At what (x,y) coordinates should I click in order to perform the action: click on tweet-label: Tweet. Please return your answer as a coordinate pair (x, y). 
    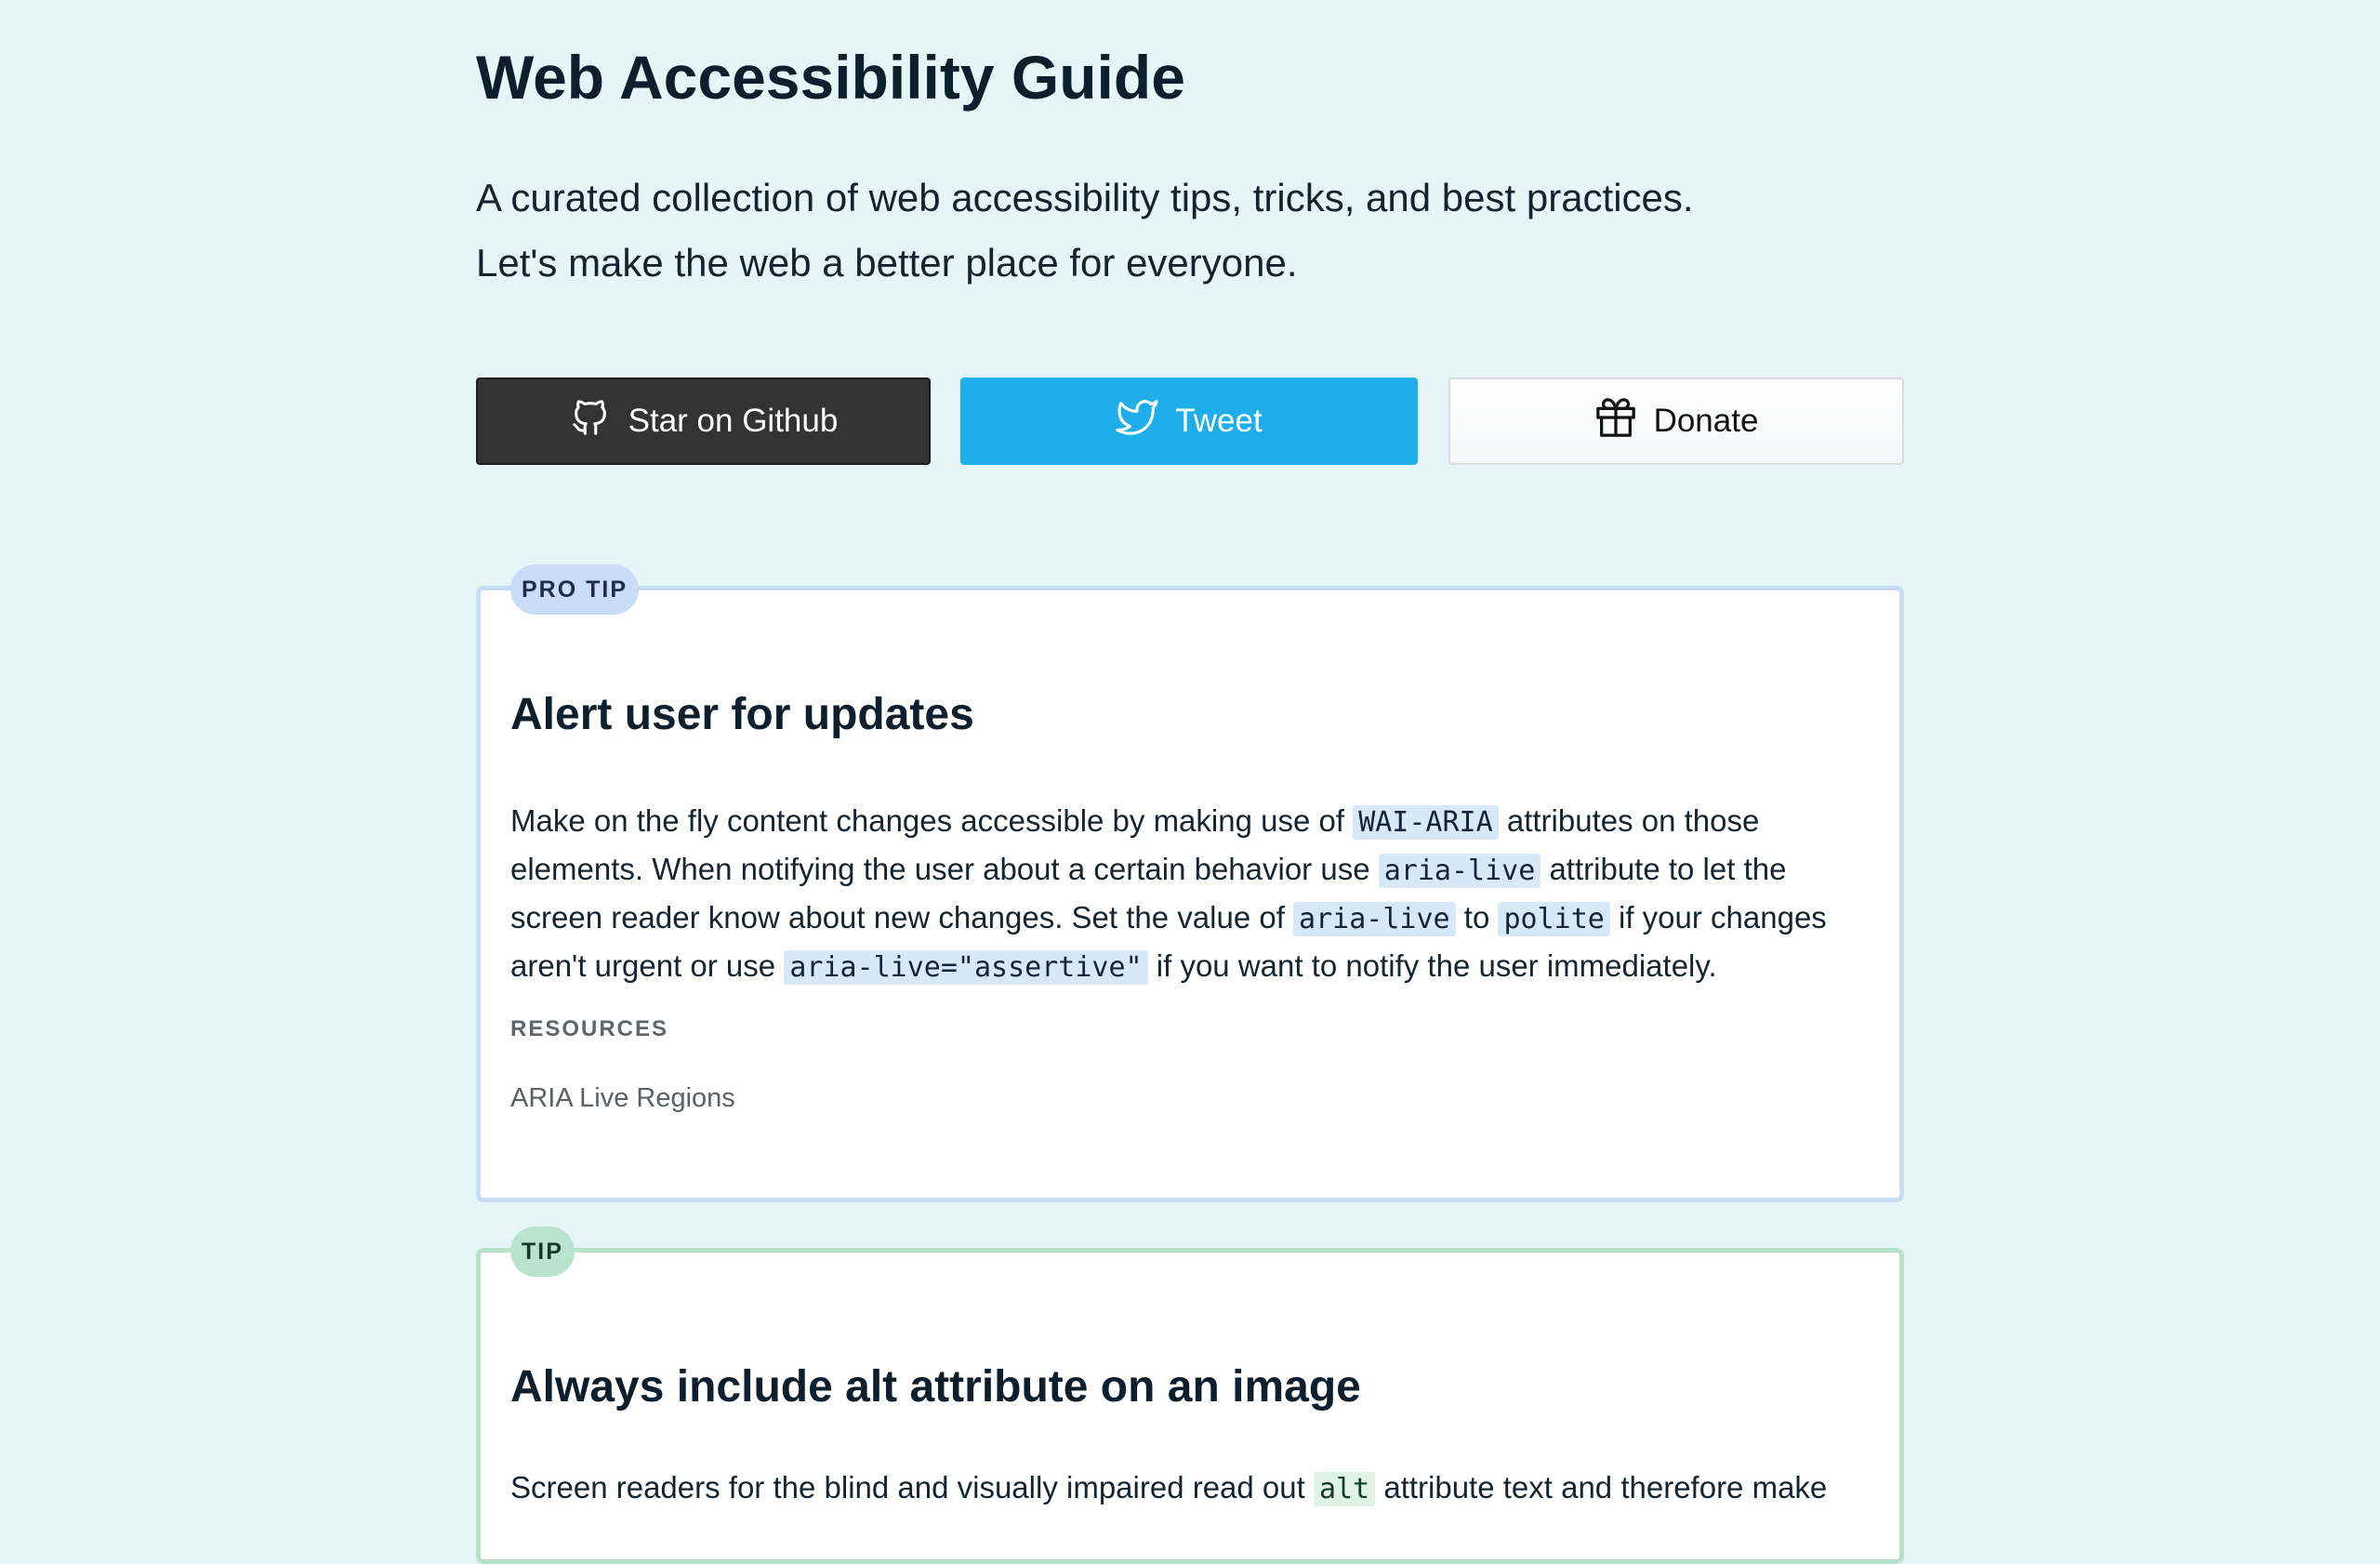
    Looking at the image, I should click on (1219, 421).